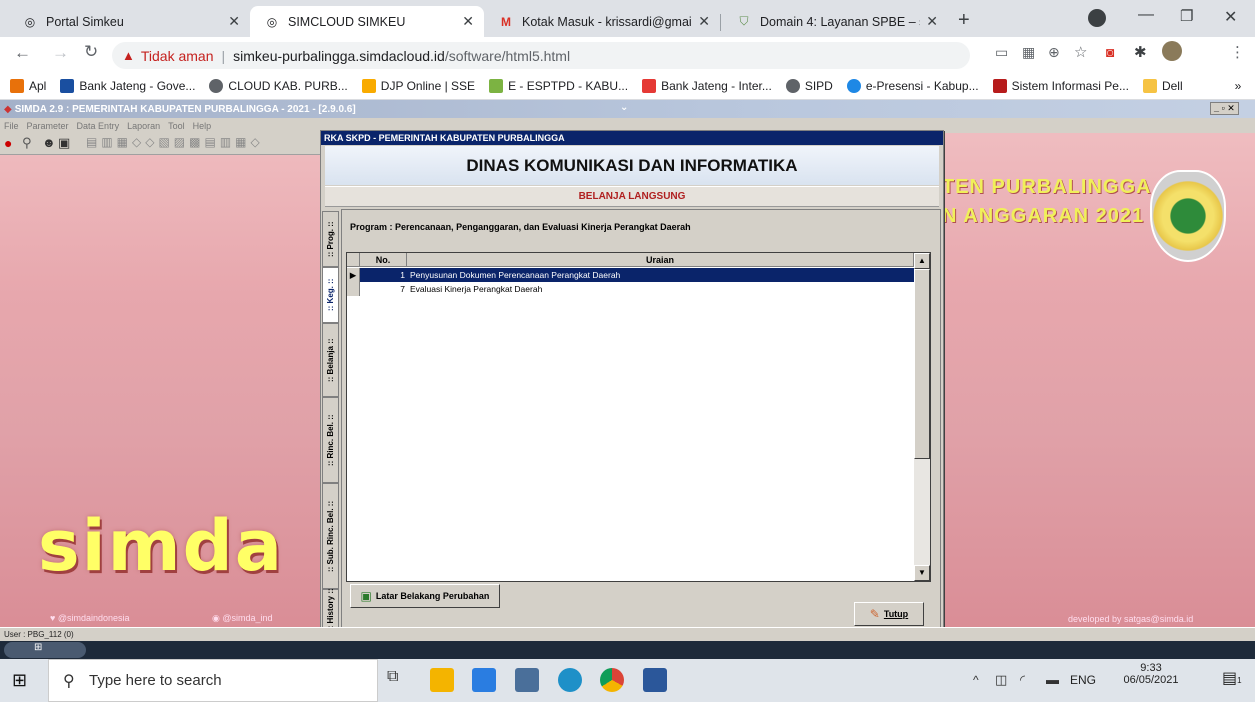  What do you see at coordinates (570, 680) in the screenshot?
I see `edge-icon` at bounding box center [570, 680].